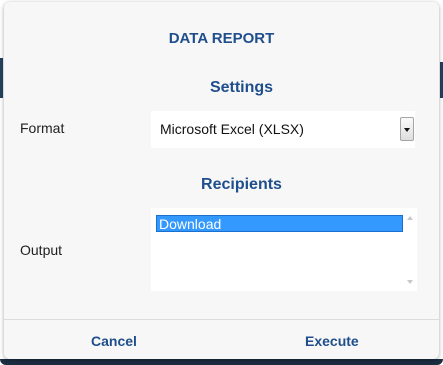 The height and width of the screenshot is (365, 443). I want to click on footer-divider, so click(221, 319).